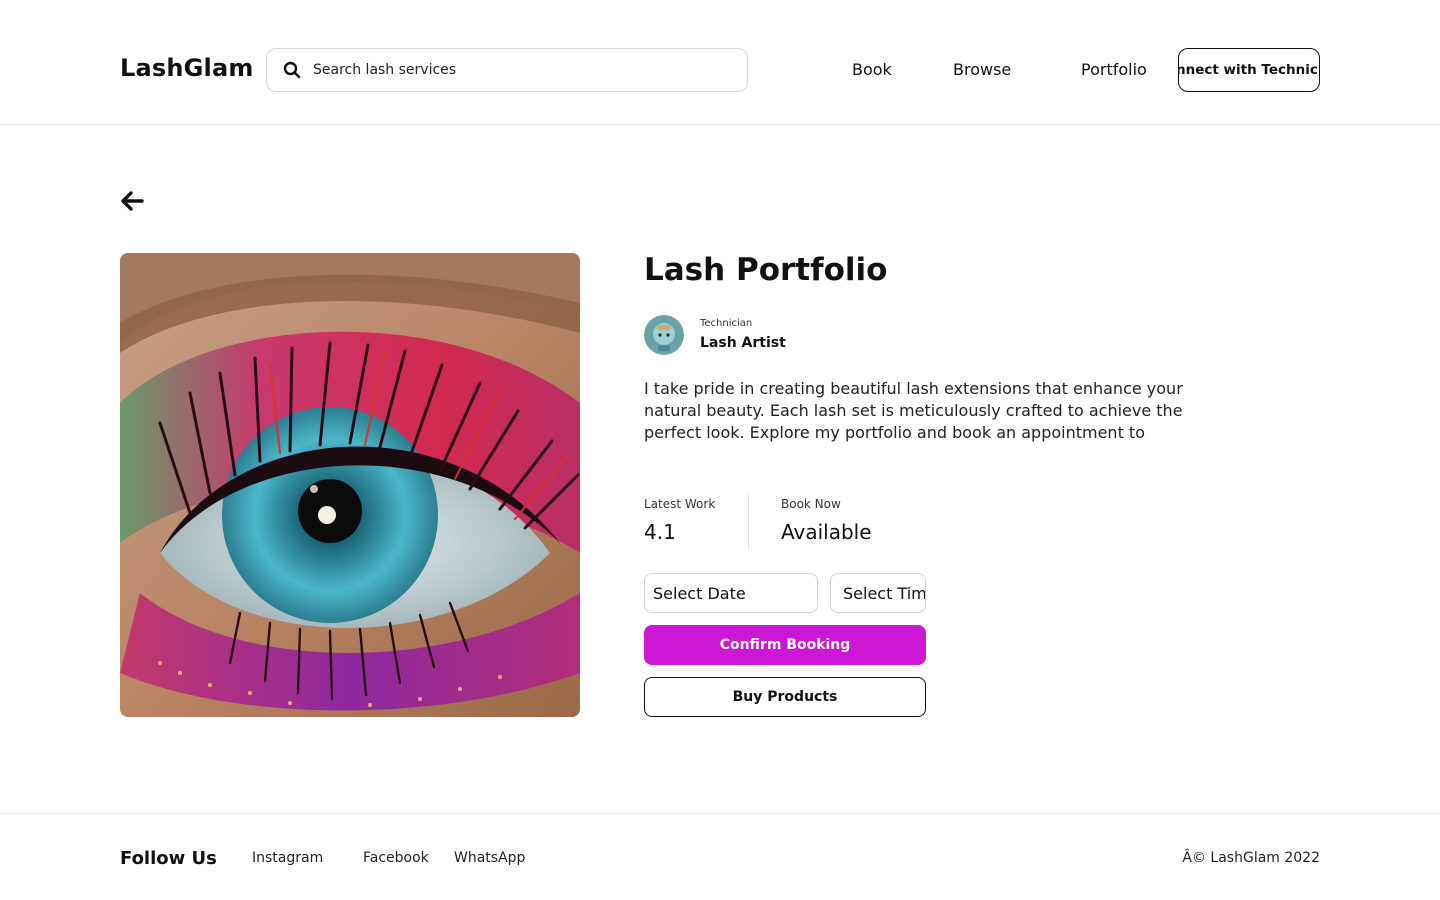 The height and width of the screenshot is (900, 1440). What do you see at coordinates (726, 323) in the screenshot?
I see `technician-label: Technician` at bounding box center [726, 323].